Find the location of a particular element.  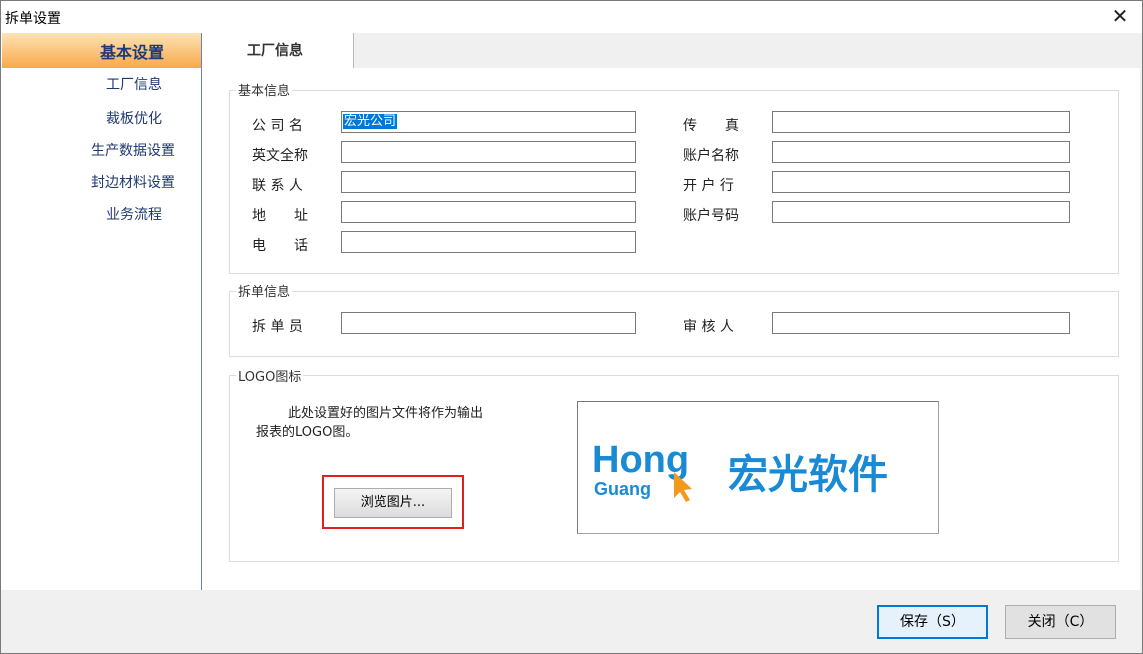

contact-field is located at coordinates (488, 182).